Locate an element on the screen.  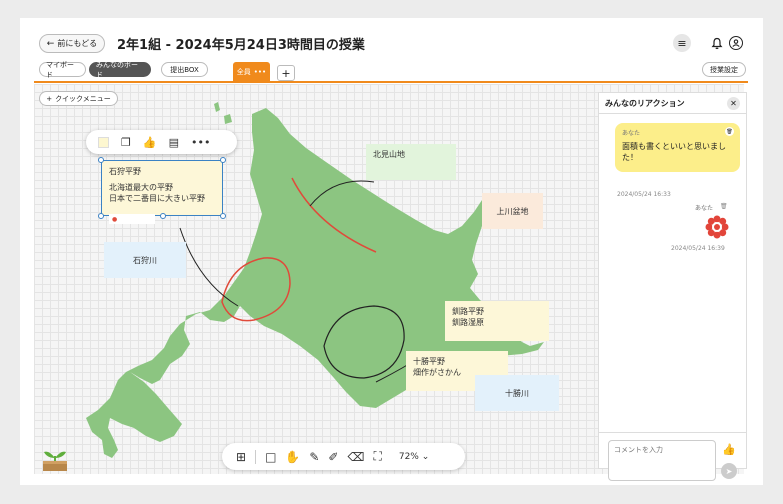
tab-everyone-board: みんなのボード is located at coordinates (120, 70).